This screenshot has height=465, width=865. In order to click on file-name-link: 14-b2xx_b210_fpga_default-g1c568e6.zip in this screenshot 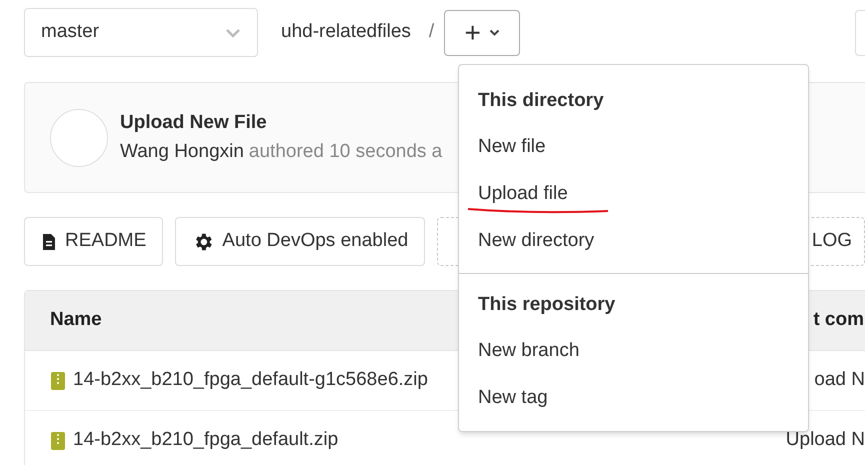, I will do `click(250, 380)`.